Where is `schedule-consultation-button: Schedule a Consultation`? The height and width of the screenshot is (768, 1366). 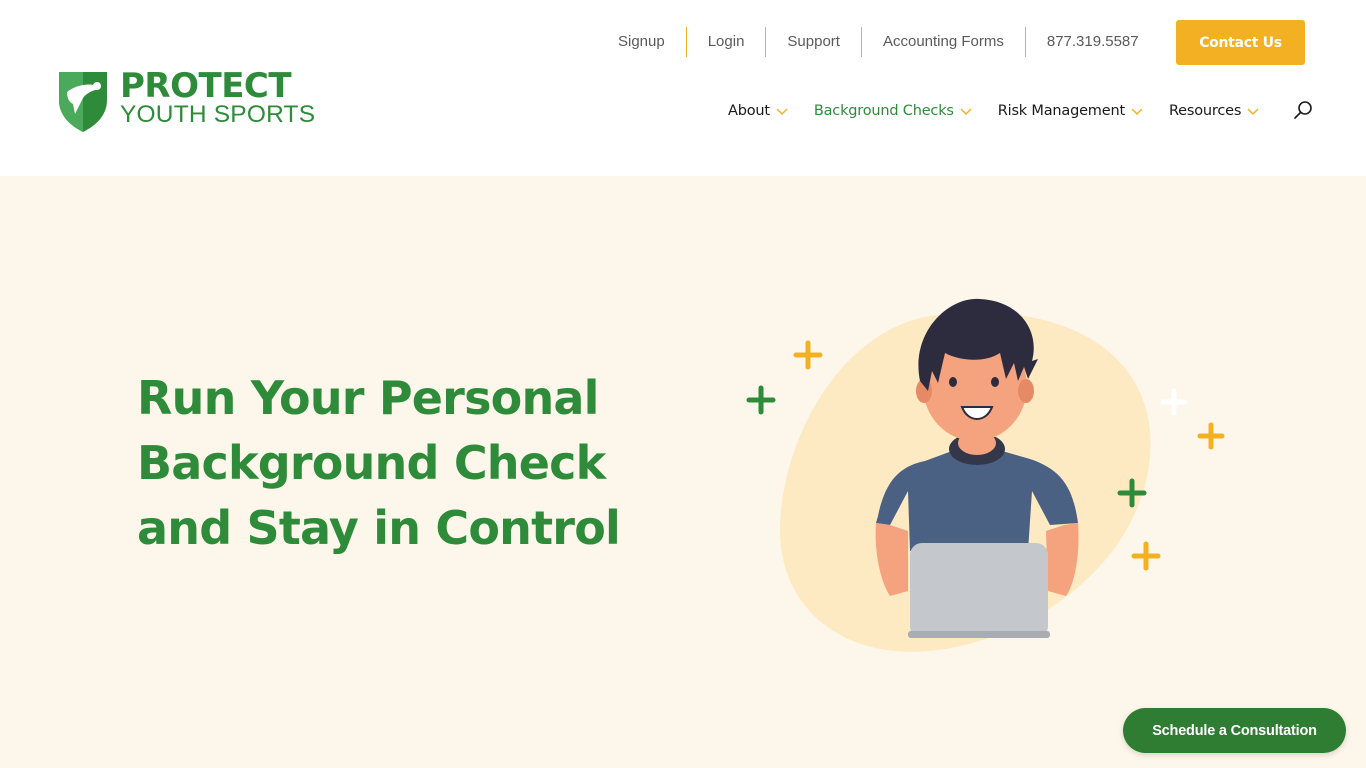 schedule-consultation-button: Schedule a Consultation is located at coordinates (1234, 730).